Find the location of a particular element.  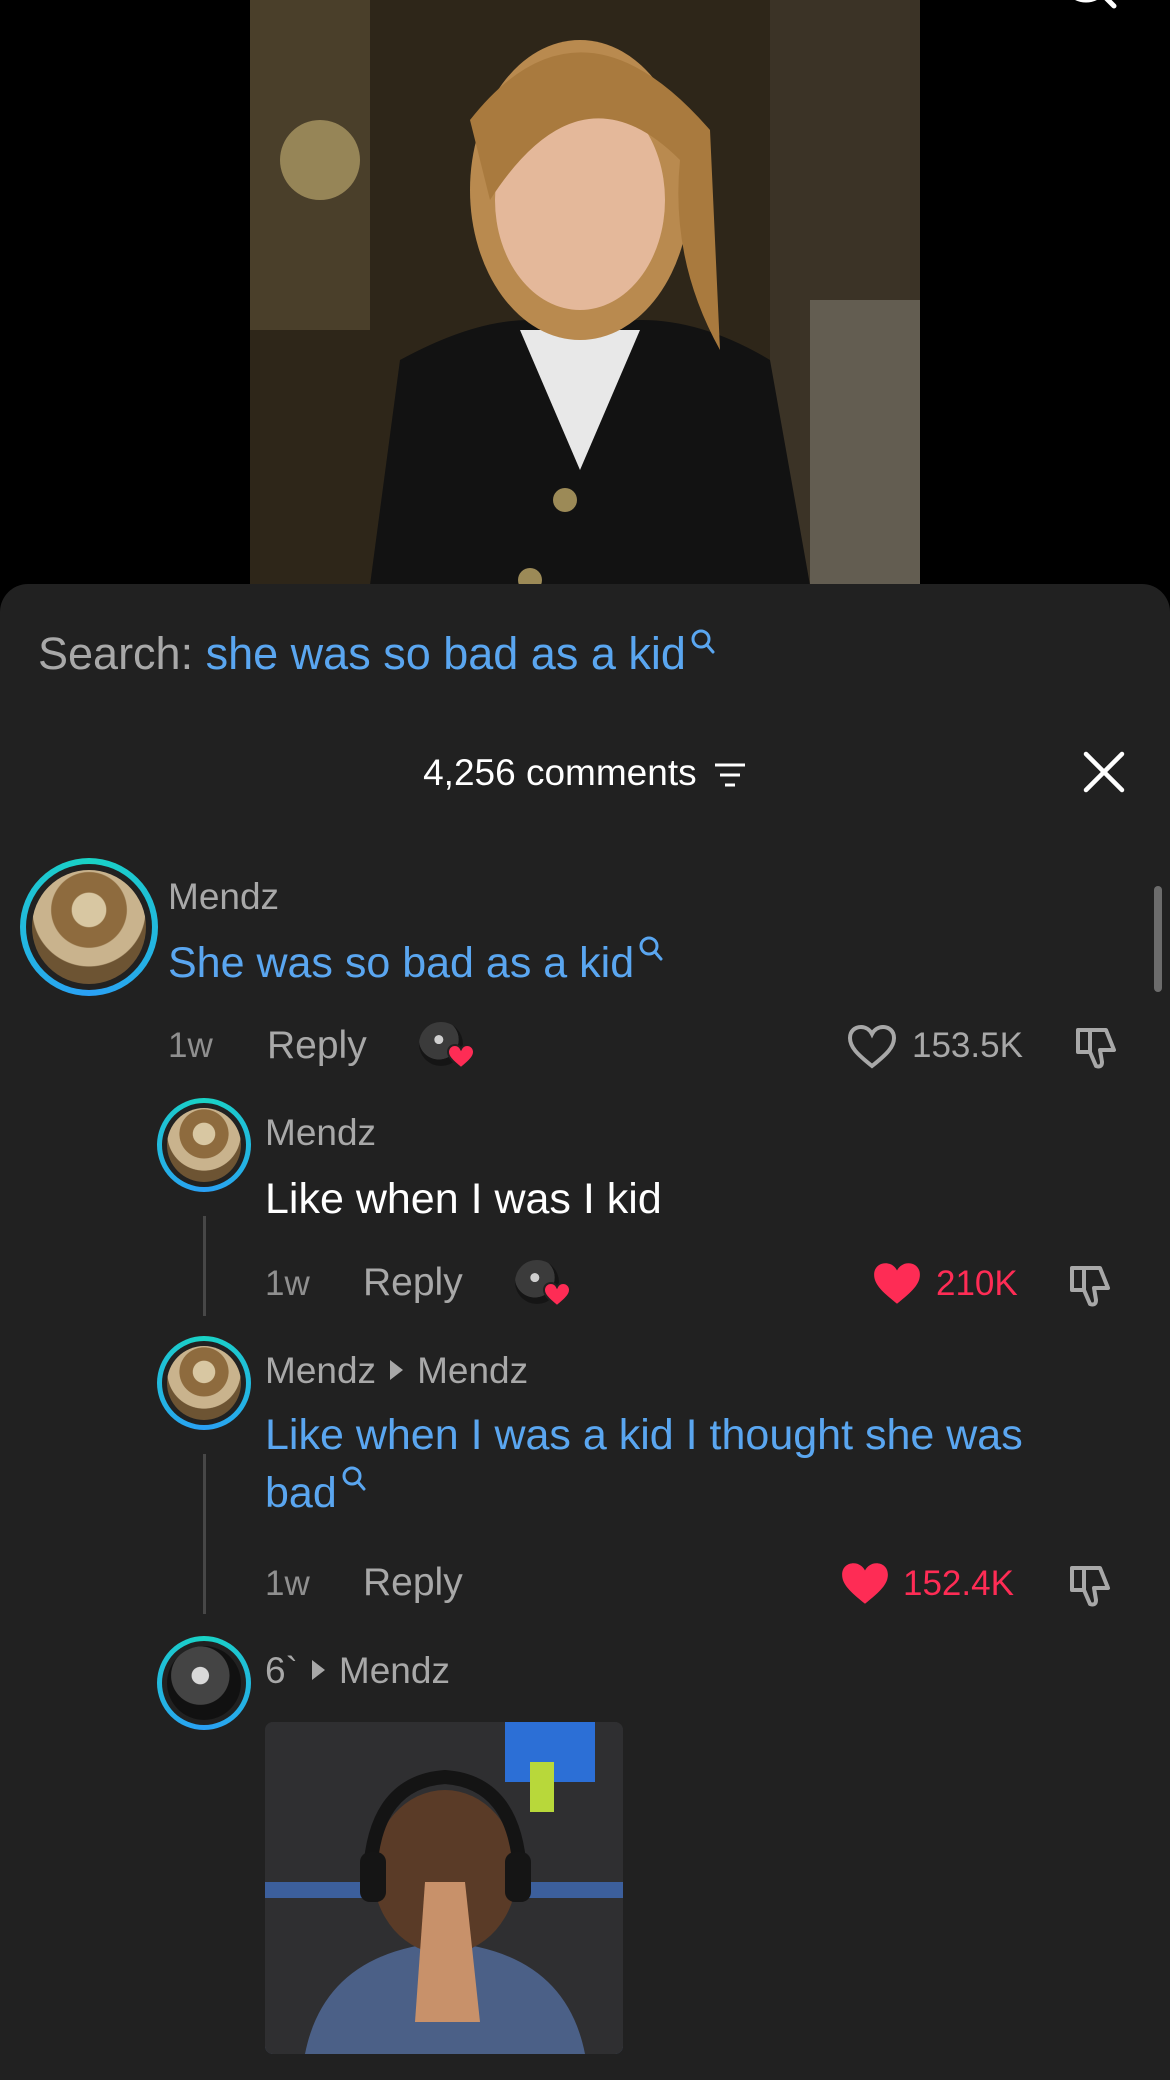

comment-text-line: Like when I was a kid I thought she was is located at coordinates (644, 1435).